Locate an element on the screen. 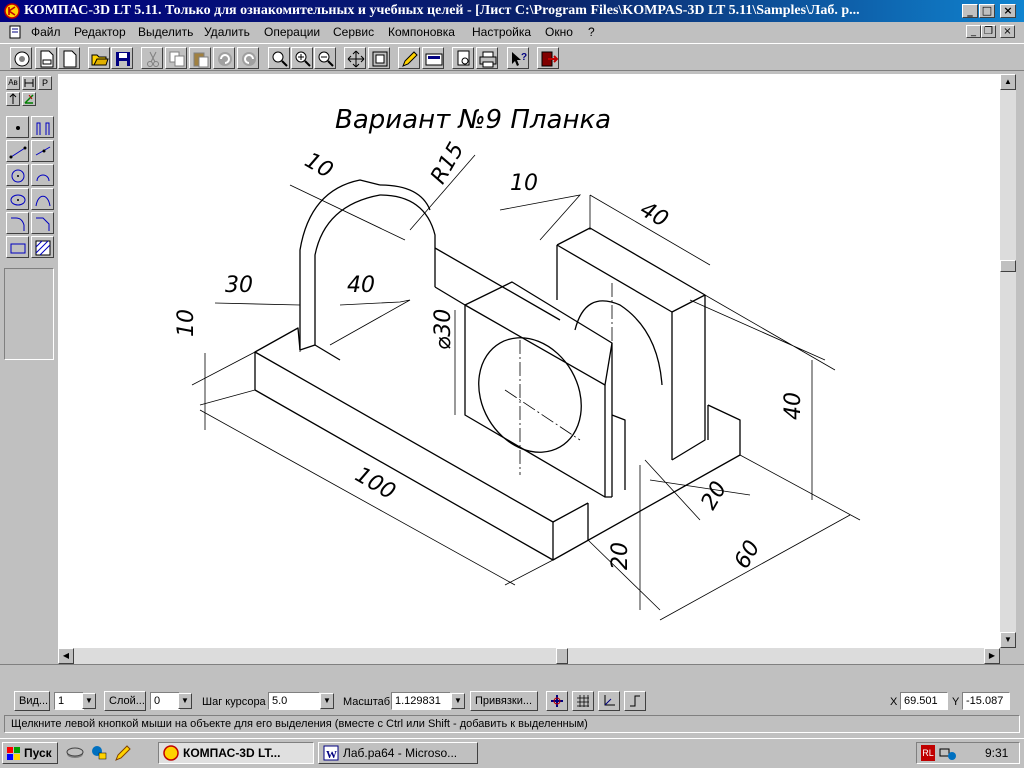 The image size is (1024, 768). arc-tool is located at coordinates (42, 175).